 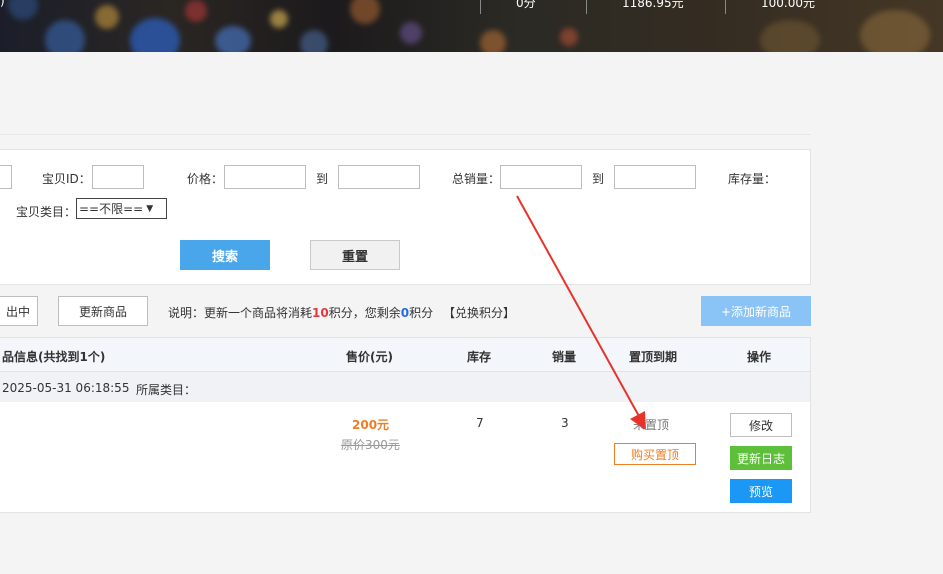 I want to click on item-sales: 3, so click(x=565, y=423).